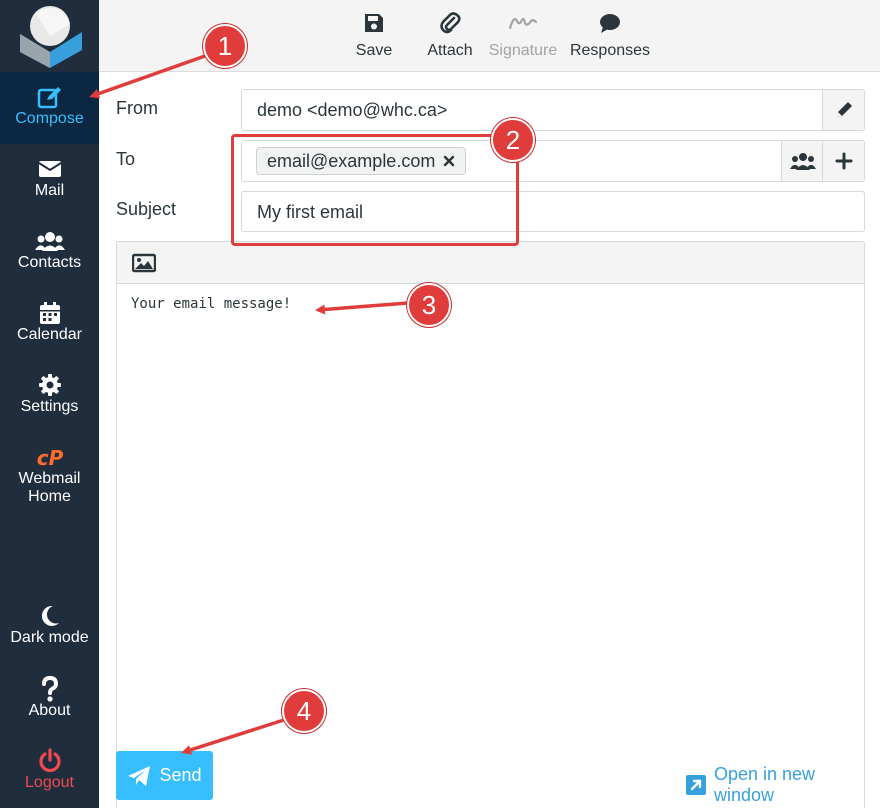  I want to click on add-from-contacts-button, so click(802, 161).